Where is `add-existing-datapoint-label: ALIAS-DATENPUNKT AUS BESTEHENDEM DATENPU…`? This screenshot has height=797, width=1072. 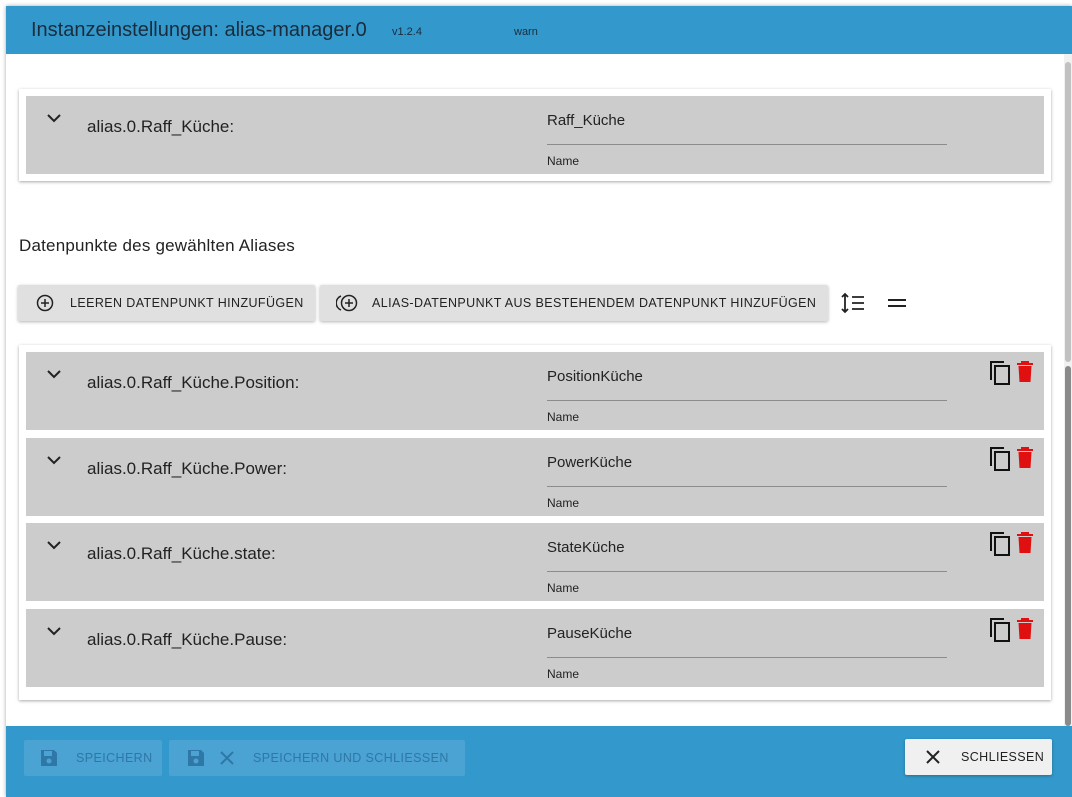
add-existing-datapoint-label: ALIAS-DATENPUNKT AUS BESTEHENDEM DATENPU… is located at coordinates (594, 303).